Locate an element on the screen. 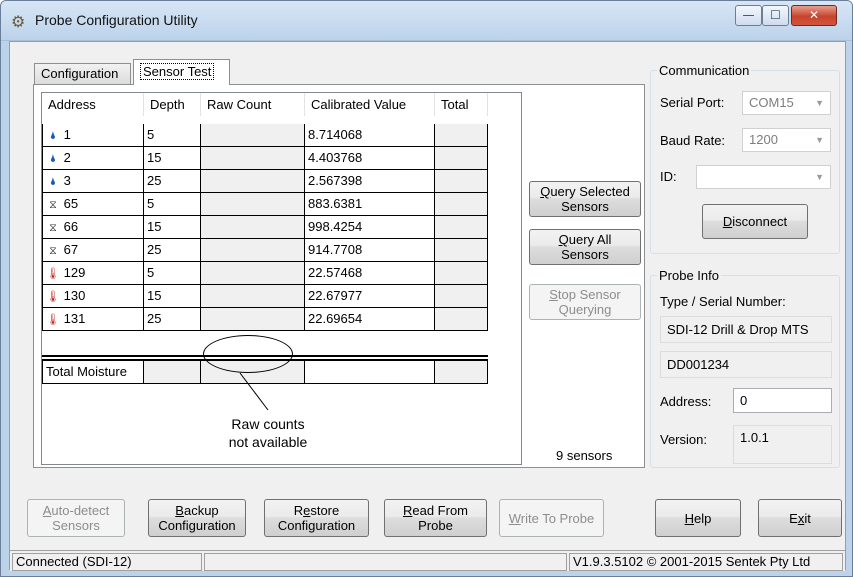  title-bar: ⚙ Probe Configuration Utility — ☐ ✕ is located at coordinates (426, 21).